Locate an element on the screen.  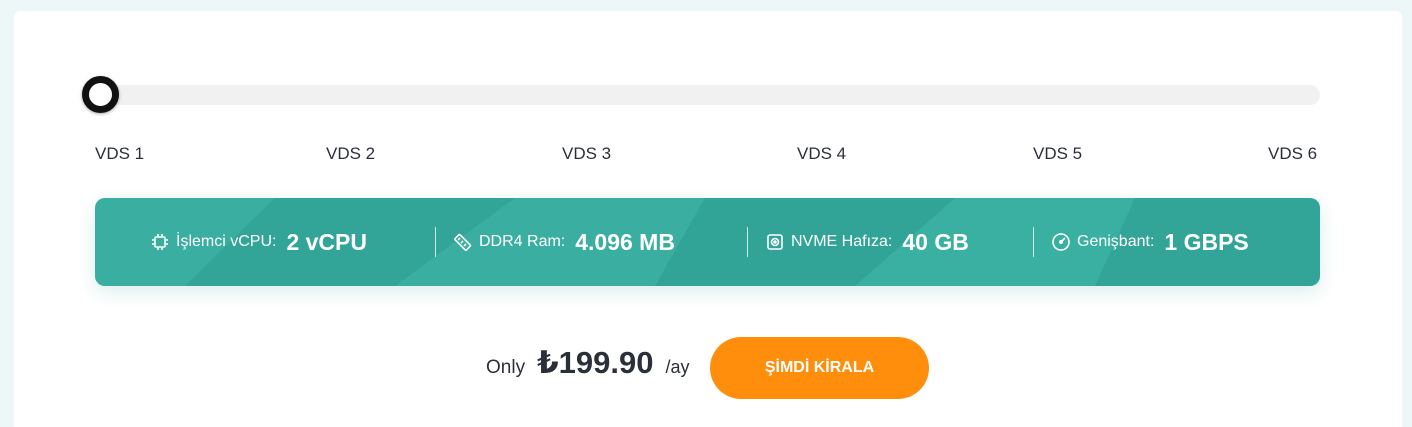
plan-slider-track is located at coordinates (707, 95).